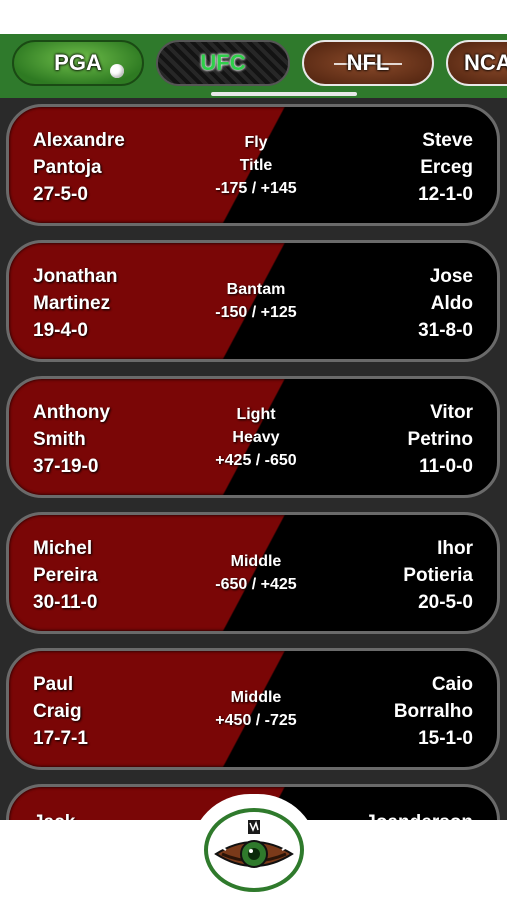 The image size is (507, 900). I want to click on right-fighter-last-name: Petrino, so click(440, 439).